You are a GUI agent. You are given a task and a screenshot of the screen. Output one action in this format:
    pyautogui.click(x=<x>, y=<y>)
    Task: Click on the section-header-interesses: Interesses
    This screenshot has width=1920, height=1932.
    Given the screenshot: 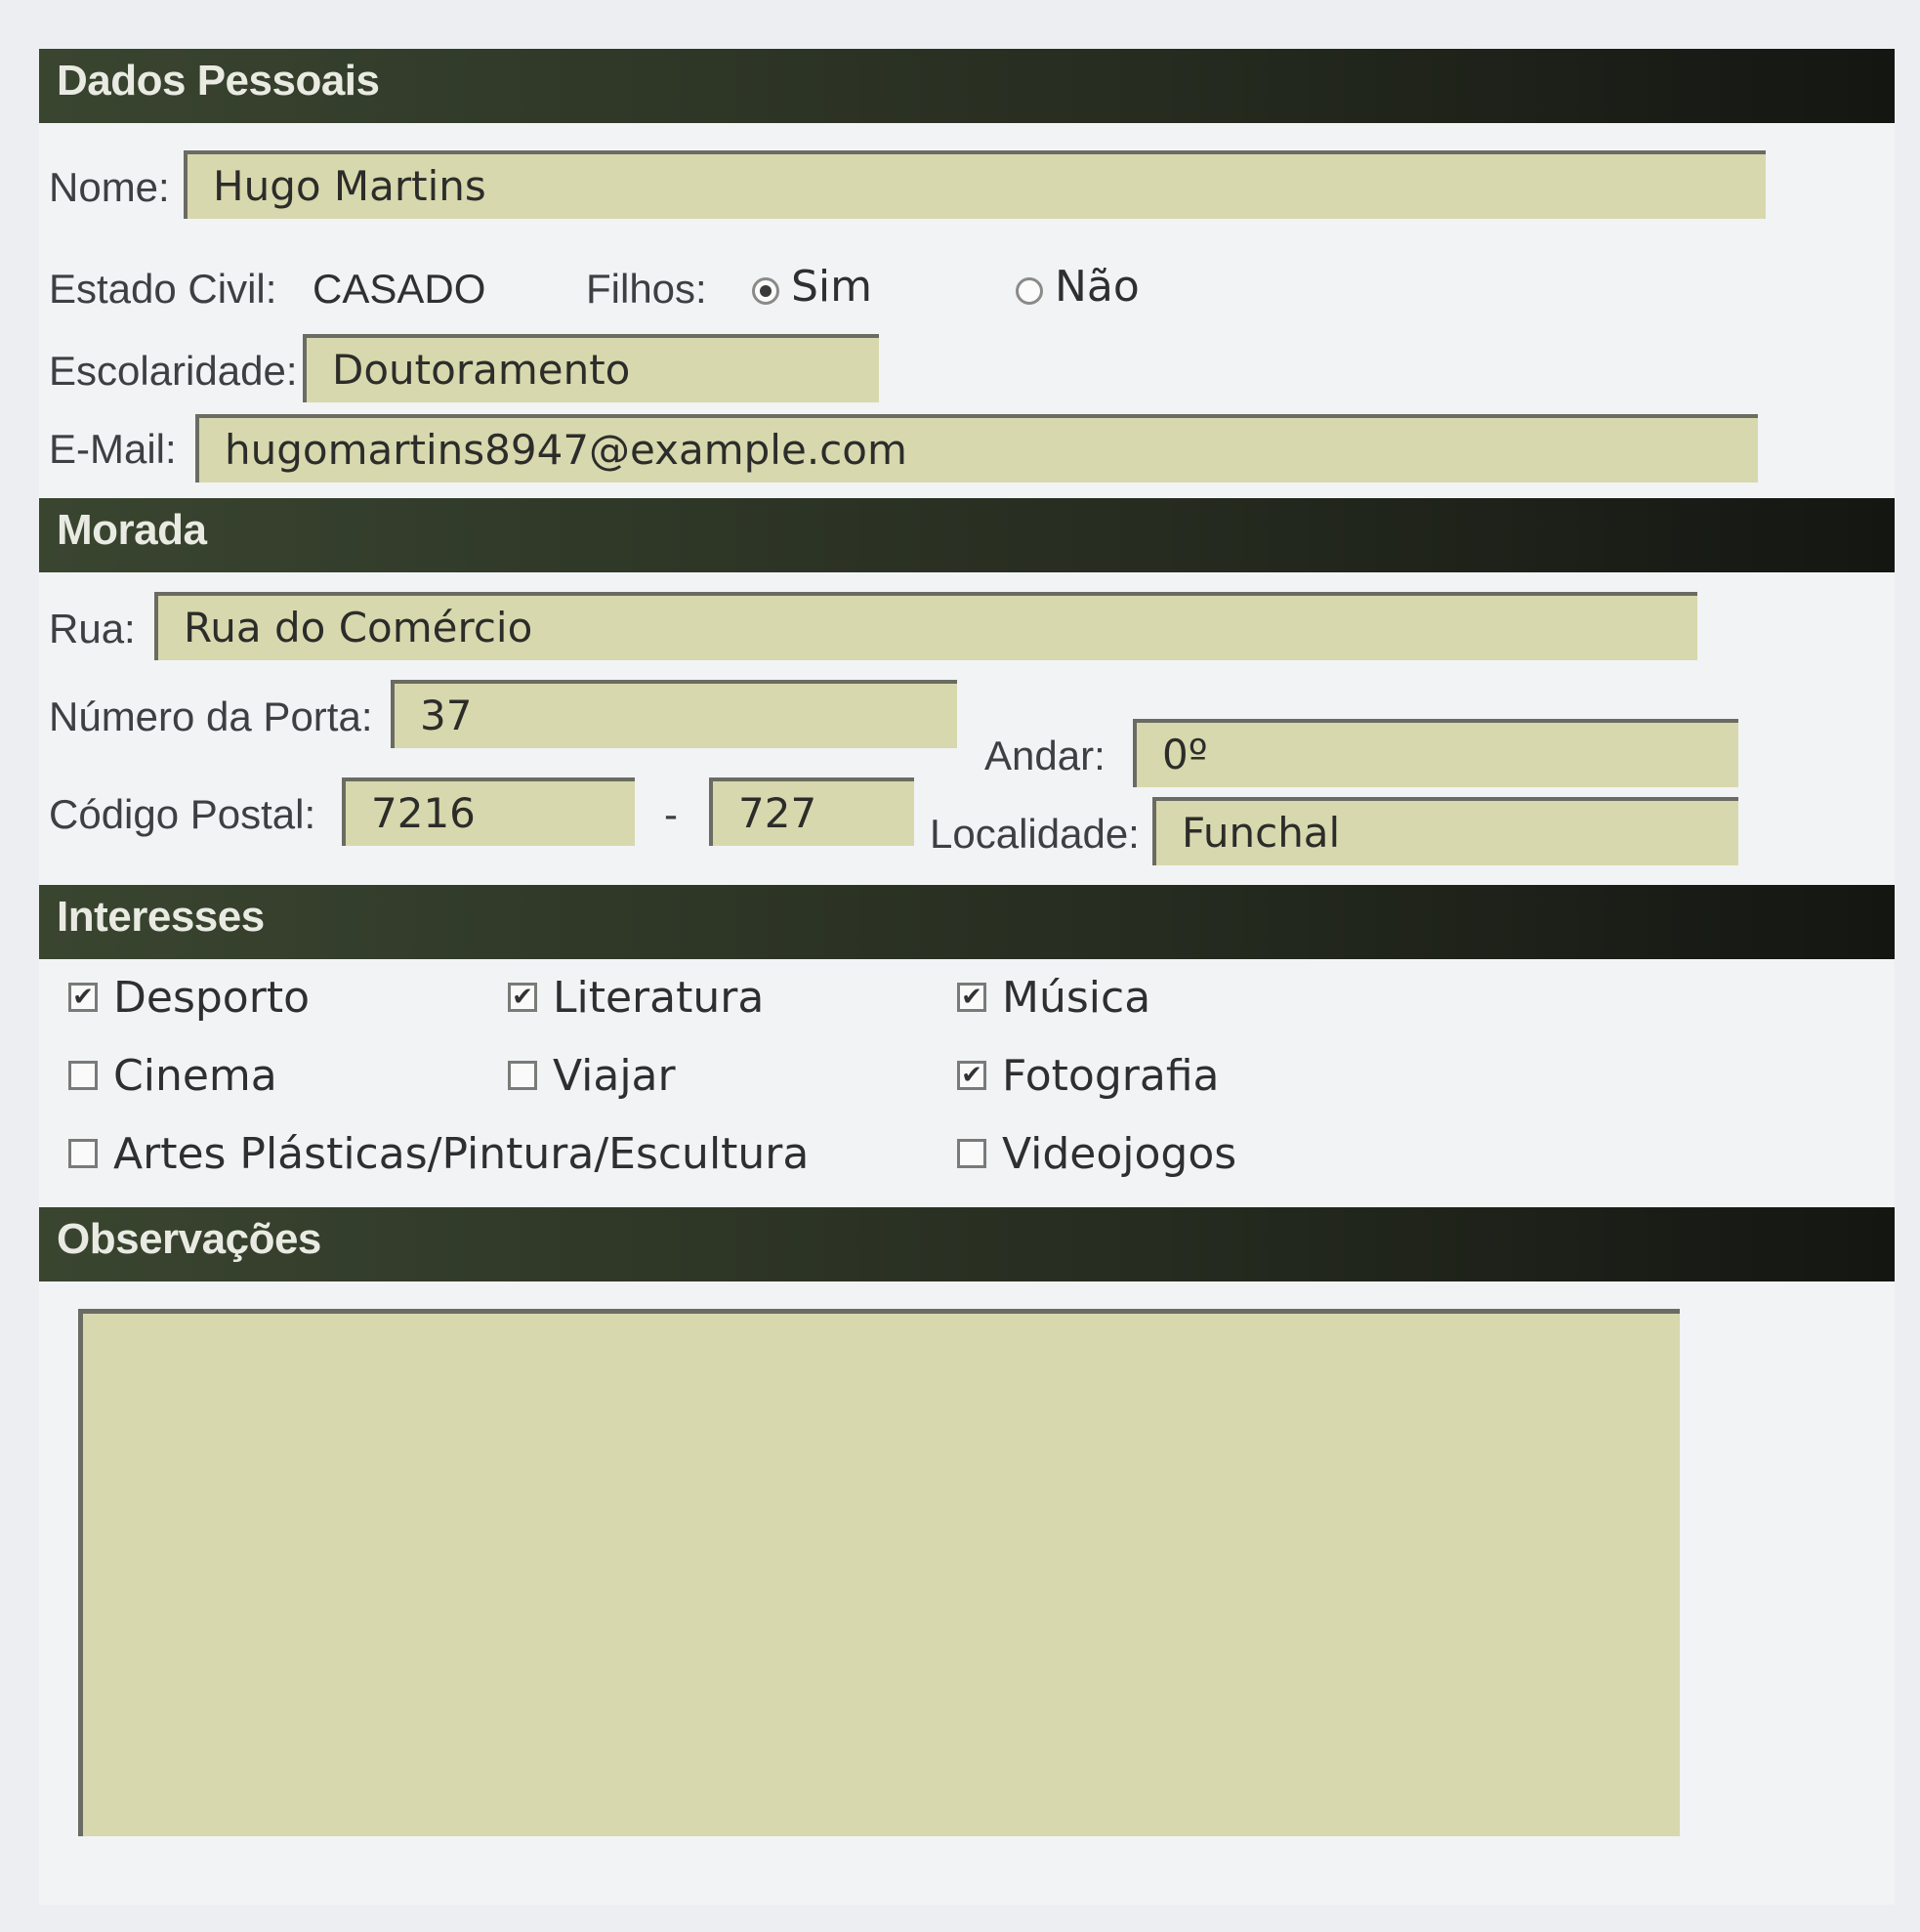 What is the action you would take?
    pyautogui.click(x=967, y=922)
    